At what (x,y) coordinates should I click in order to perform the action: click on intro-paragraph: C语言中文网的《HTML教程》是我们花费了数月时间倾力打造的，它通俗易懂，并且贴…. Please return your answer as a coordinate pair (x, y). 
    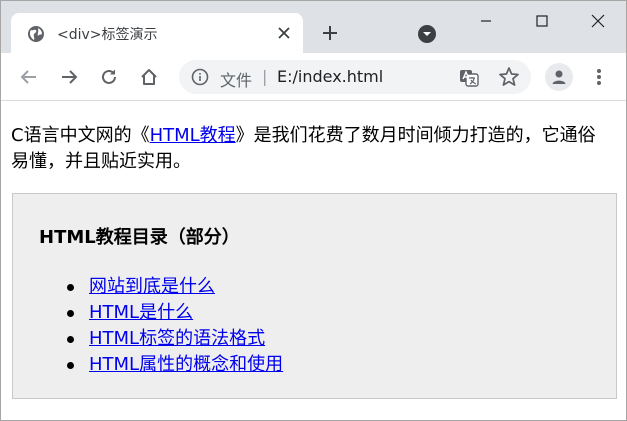
    Looking at the image, I should click on (311, 149).